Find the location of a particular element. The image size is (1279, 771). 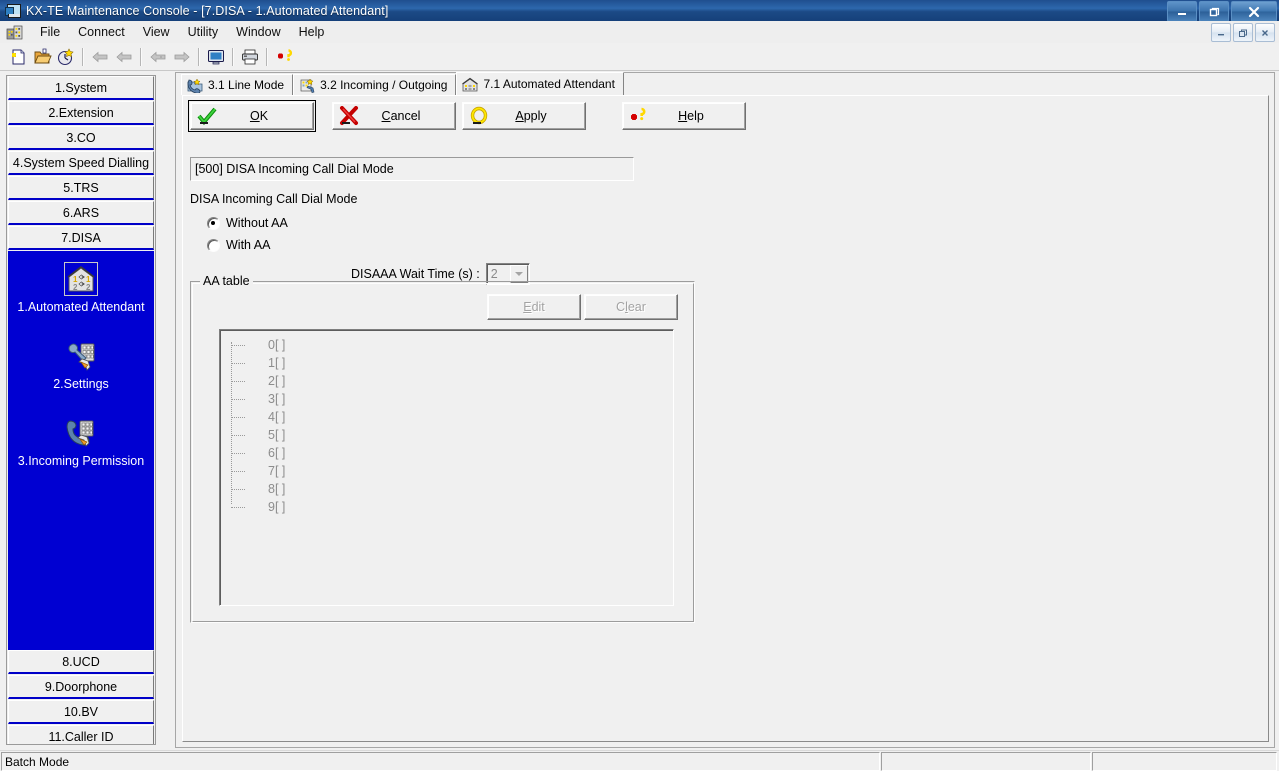

sidebar-item-extension: 2.Extension is located at coordinates (81, 113).